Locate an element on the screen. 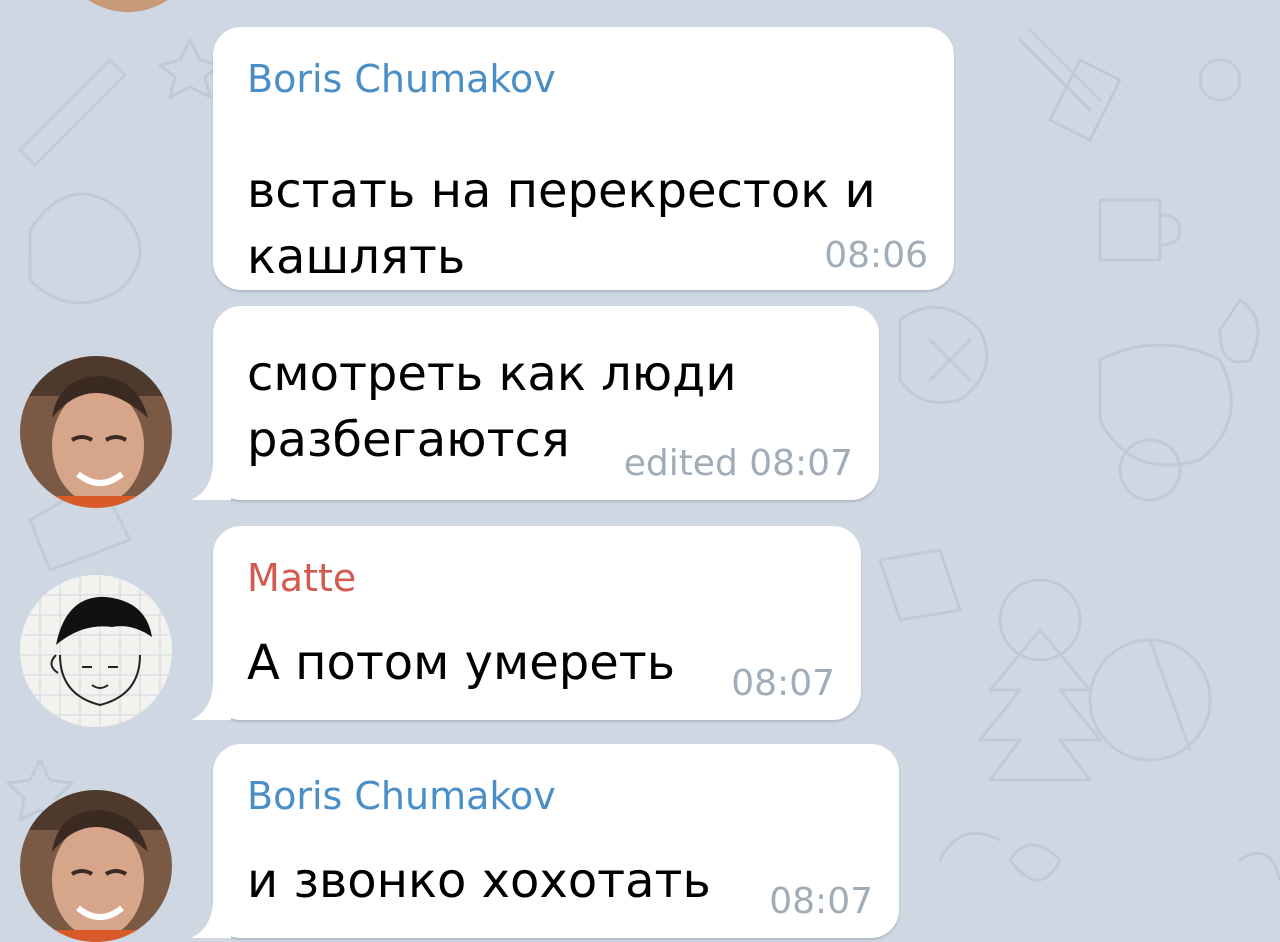  message-time: 08:06 is located at coordinates (876, 255).